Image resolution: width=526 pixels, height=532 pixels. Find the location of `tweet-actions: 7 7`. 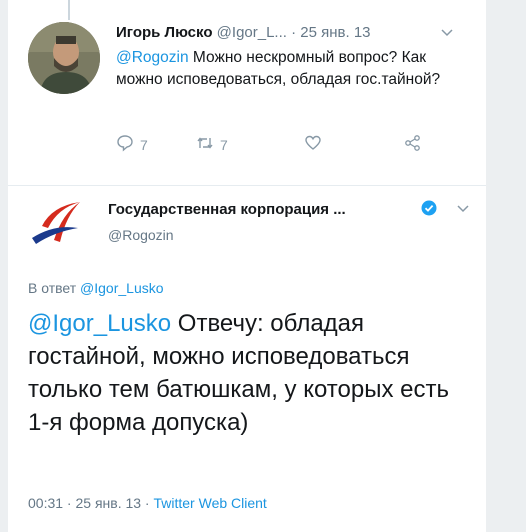

tweet-actions: 7 7 is located at coordinates (281, 145).